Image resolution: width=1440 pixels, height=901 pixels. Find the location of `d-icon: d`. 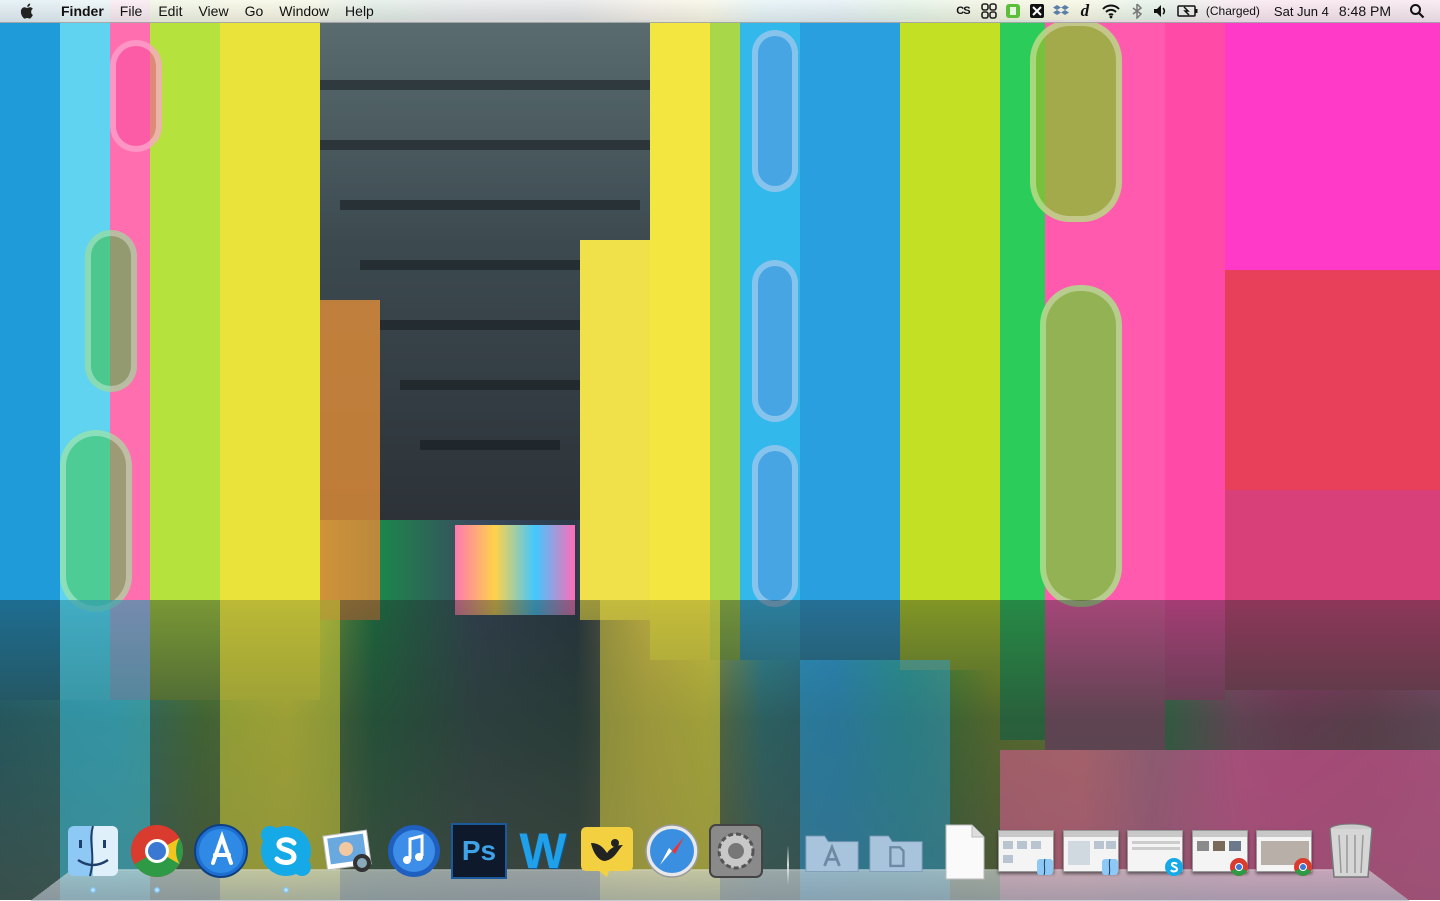

d-icon: d is located at coordinates (1085, 11).